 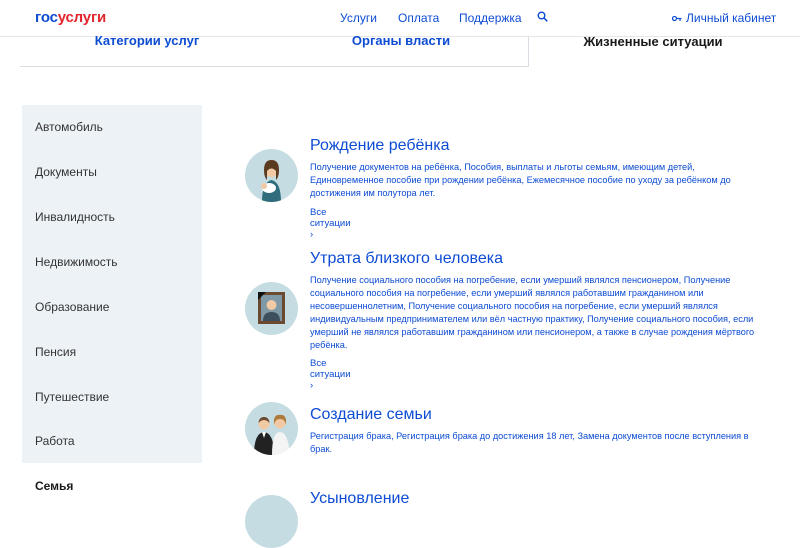 I want to click on personal-cabinet-label: Личный кабинет, so click(x=731, y=18).